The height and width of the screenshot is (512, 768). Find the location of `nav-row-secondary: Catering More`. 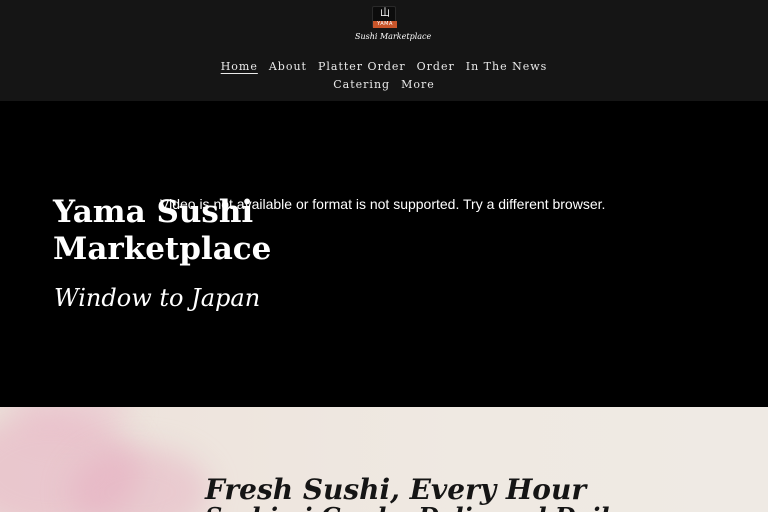

nav-row-secondary: Catering More is located at coordinates (384, 85).